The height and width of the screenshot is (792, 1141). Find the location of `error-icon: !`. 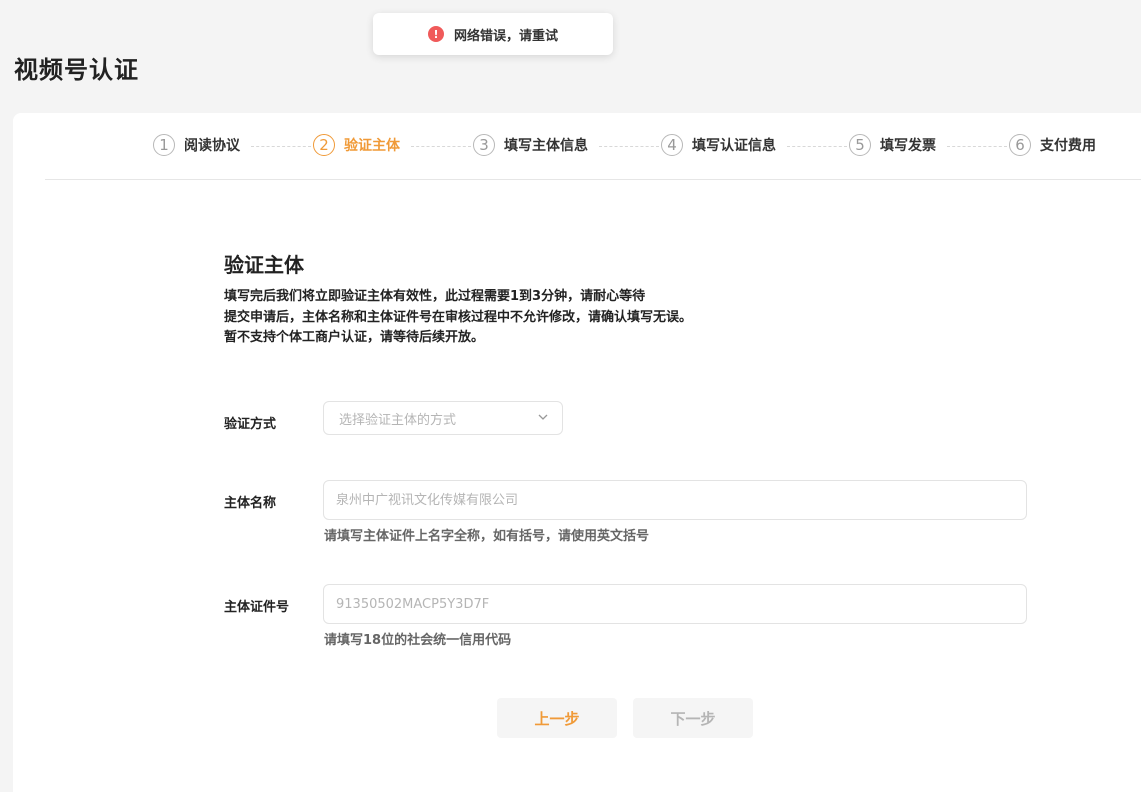

error-icon: ! is located at coordinates (435, 34).